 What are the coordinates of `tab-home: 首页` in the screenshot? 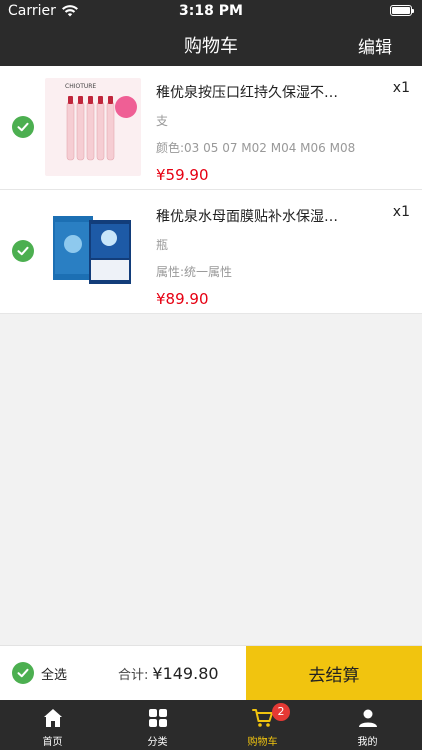 It's located at (52, 725).